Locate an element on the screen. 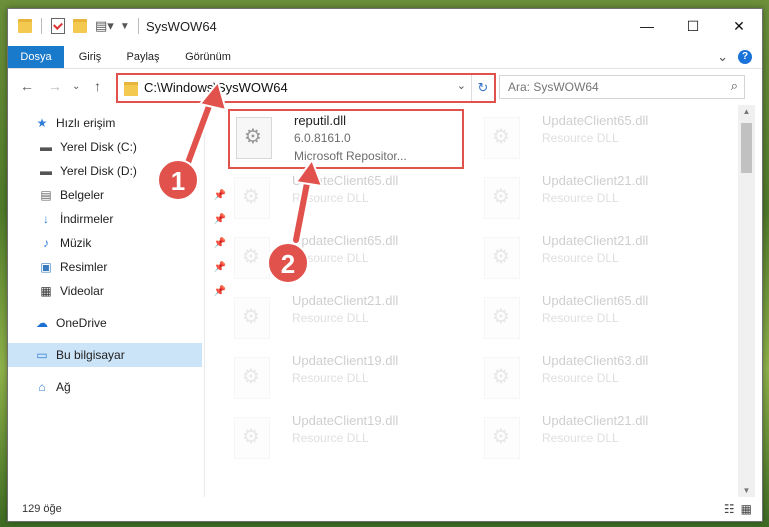 This screenshot has height=527, width=769. tab-view: Görünüm is located at coordinates (208, 57).